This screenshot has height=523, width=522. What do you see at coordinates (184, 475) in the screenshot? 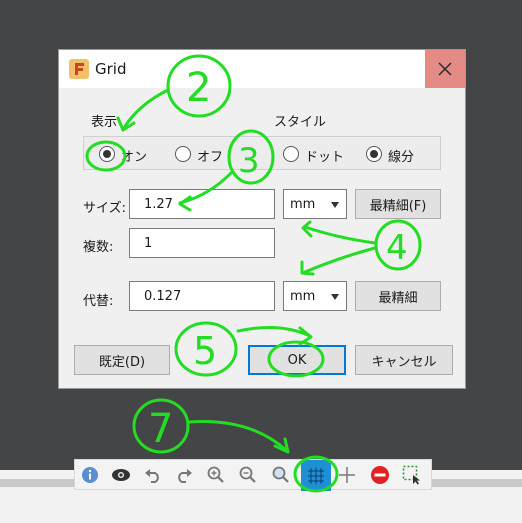
I see `redo-icon` at bounding box center [184, 475].